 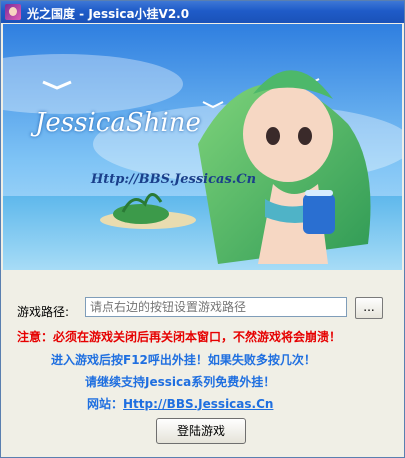 I want to click on warning-text: 注意：必须在游戏关闭后再关闭本窗口，不然游戏将会崩溃！, so click(x=179, y=337).